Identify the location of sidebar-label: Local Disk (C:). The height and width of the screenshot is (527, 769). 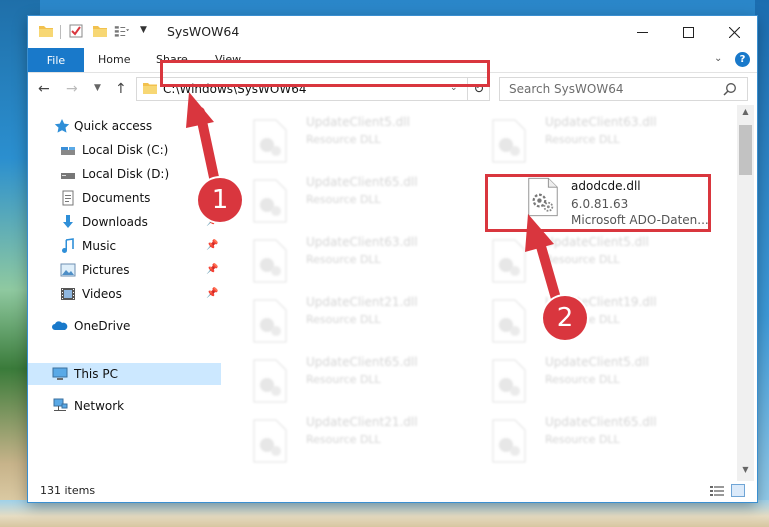
(125, 150).